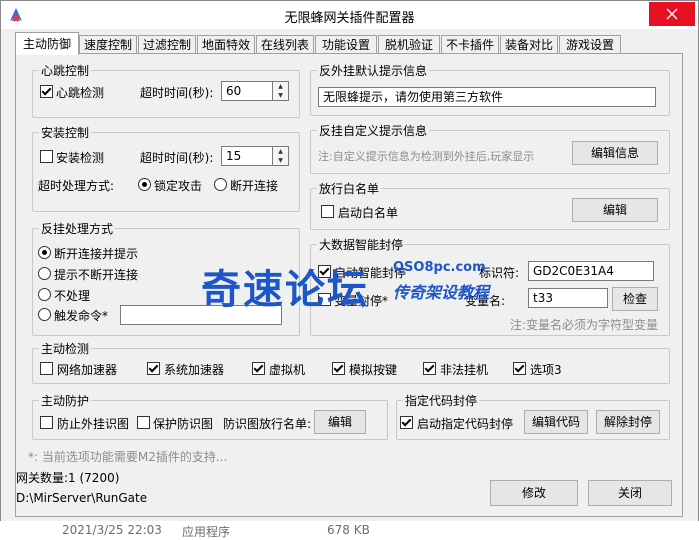 The width and height of the screenshot is (699, 540). What do you see at coordinates (206, 532) in the screenshot?
I see `file-type: 应用程序` at bounding box center [206, 532].